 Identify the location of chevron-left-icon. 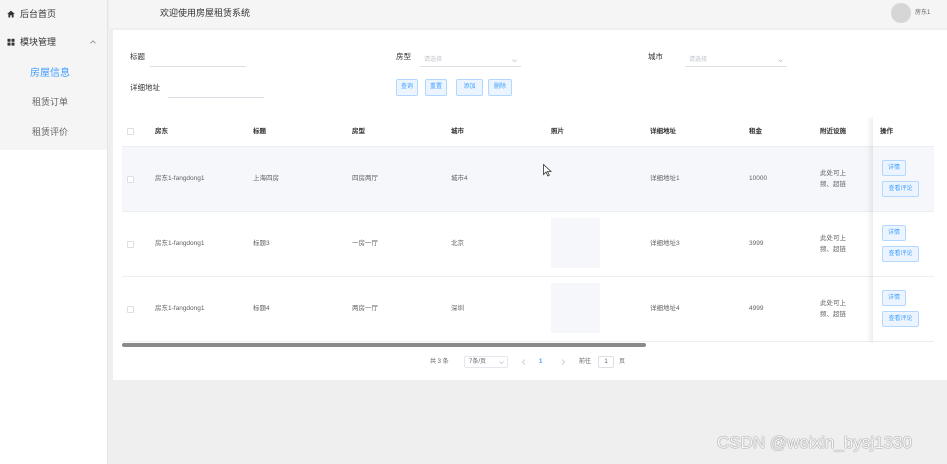
(524, 362).